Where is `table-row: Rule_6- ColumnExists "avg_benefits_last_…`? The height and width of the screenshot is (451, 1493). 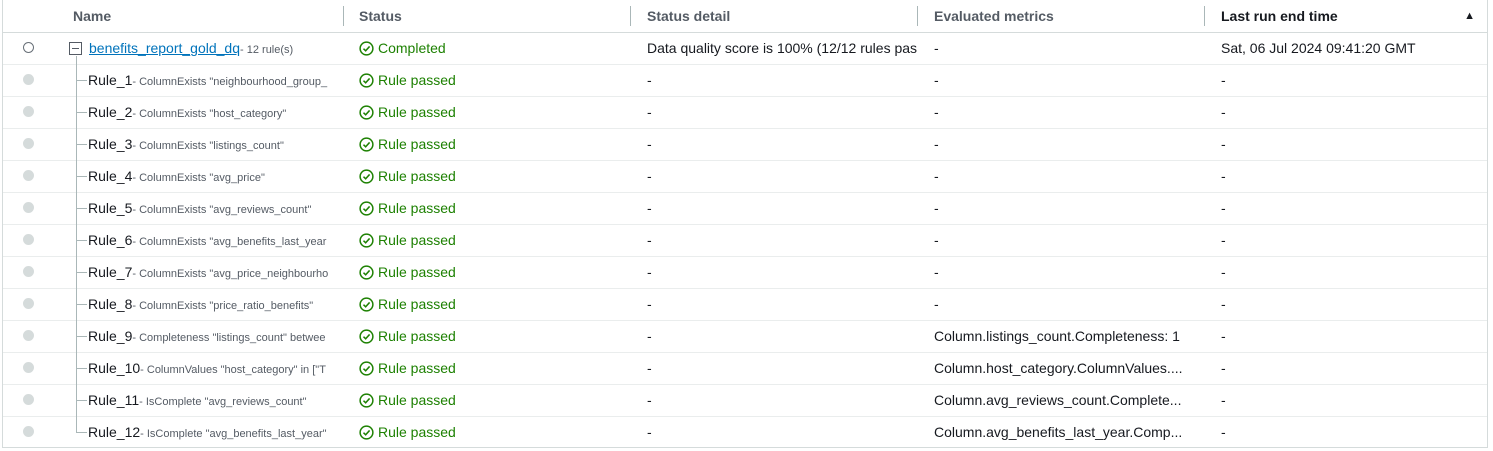
table-row: Rule_6- ColumnExists "avg_benefits_last_… is located at coordinates (745, 241).